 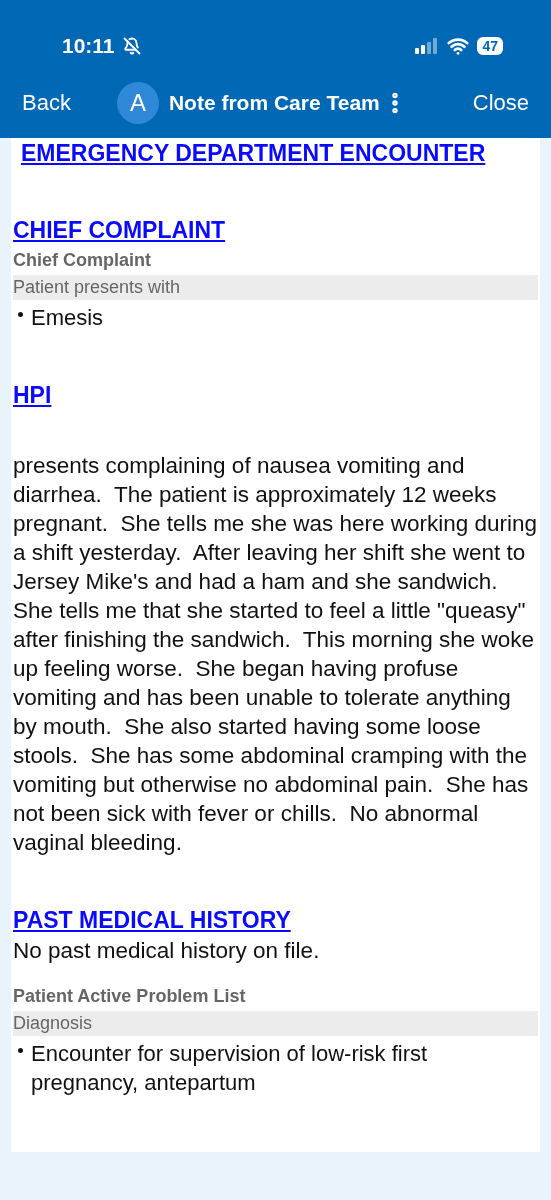 I want to click on page-title: Note from Care Team, so click(x=274, y=103).